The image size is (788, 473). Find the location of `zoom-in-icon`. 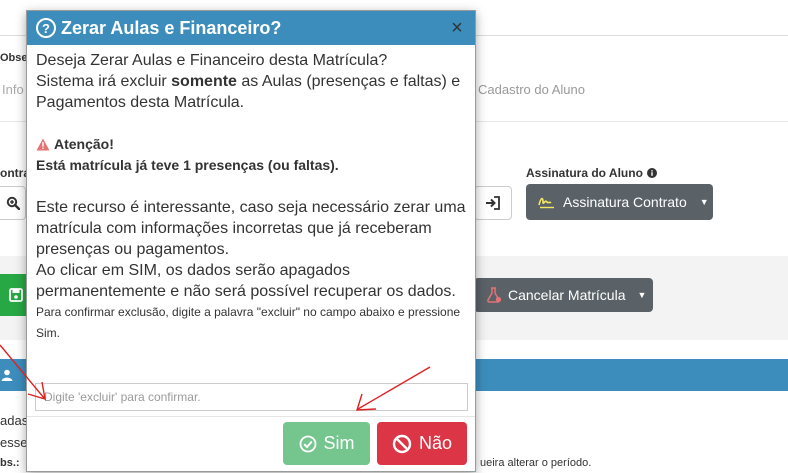

zoom-in-icon is located at coordinates (13, 203).